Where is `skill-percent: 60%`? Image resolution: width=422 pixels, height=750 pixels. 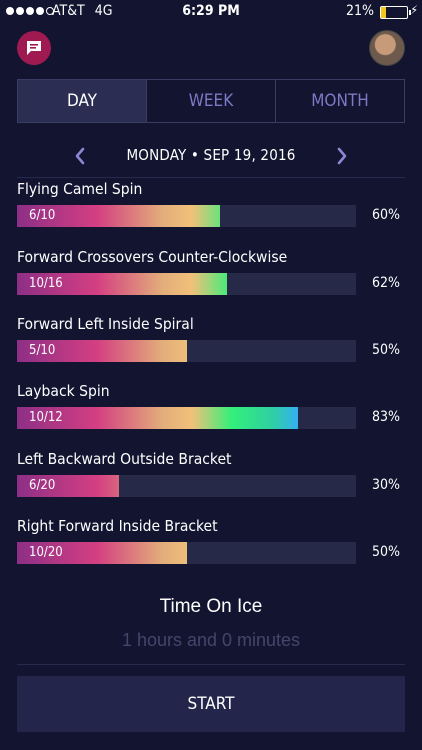
skill-percent: 60% is located at coordinates (386, 215).